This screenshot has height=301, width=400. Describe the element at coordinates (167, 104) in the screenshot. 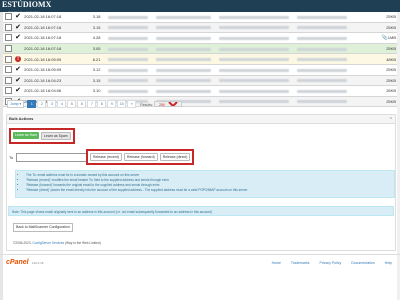

I see `results-select: 250` at that location.